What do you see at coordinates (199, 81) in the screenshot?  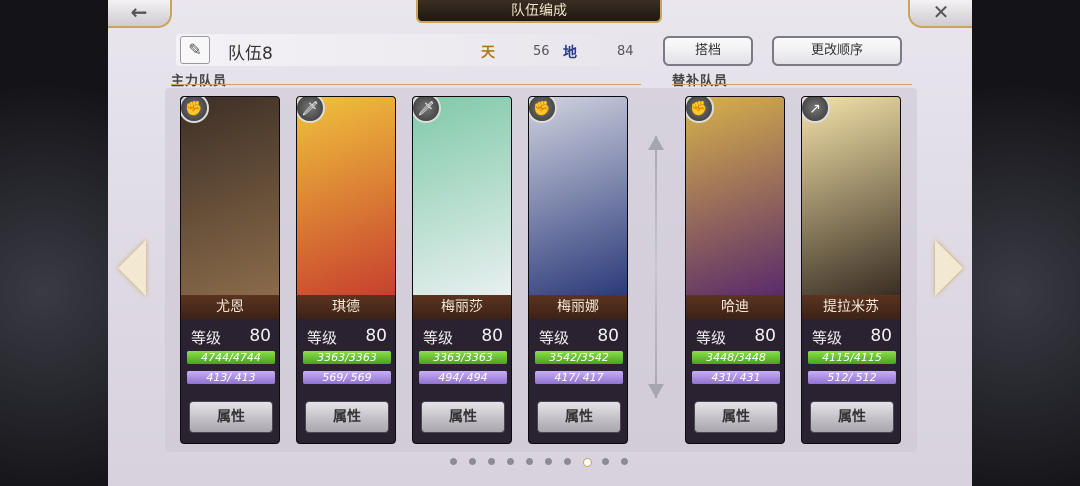 I see `main-members-label: 主力队员` at bounding box center [199, 81].